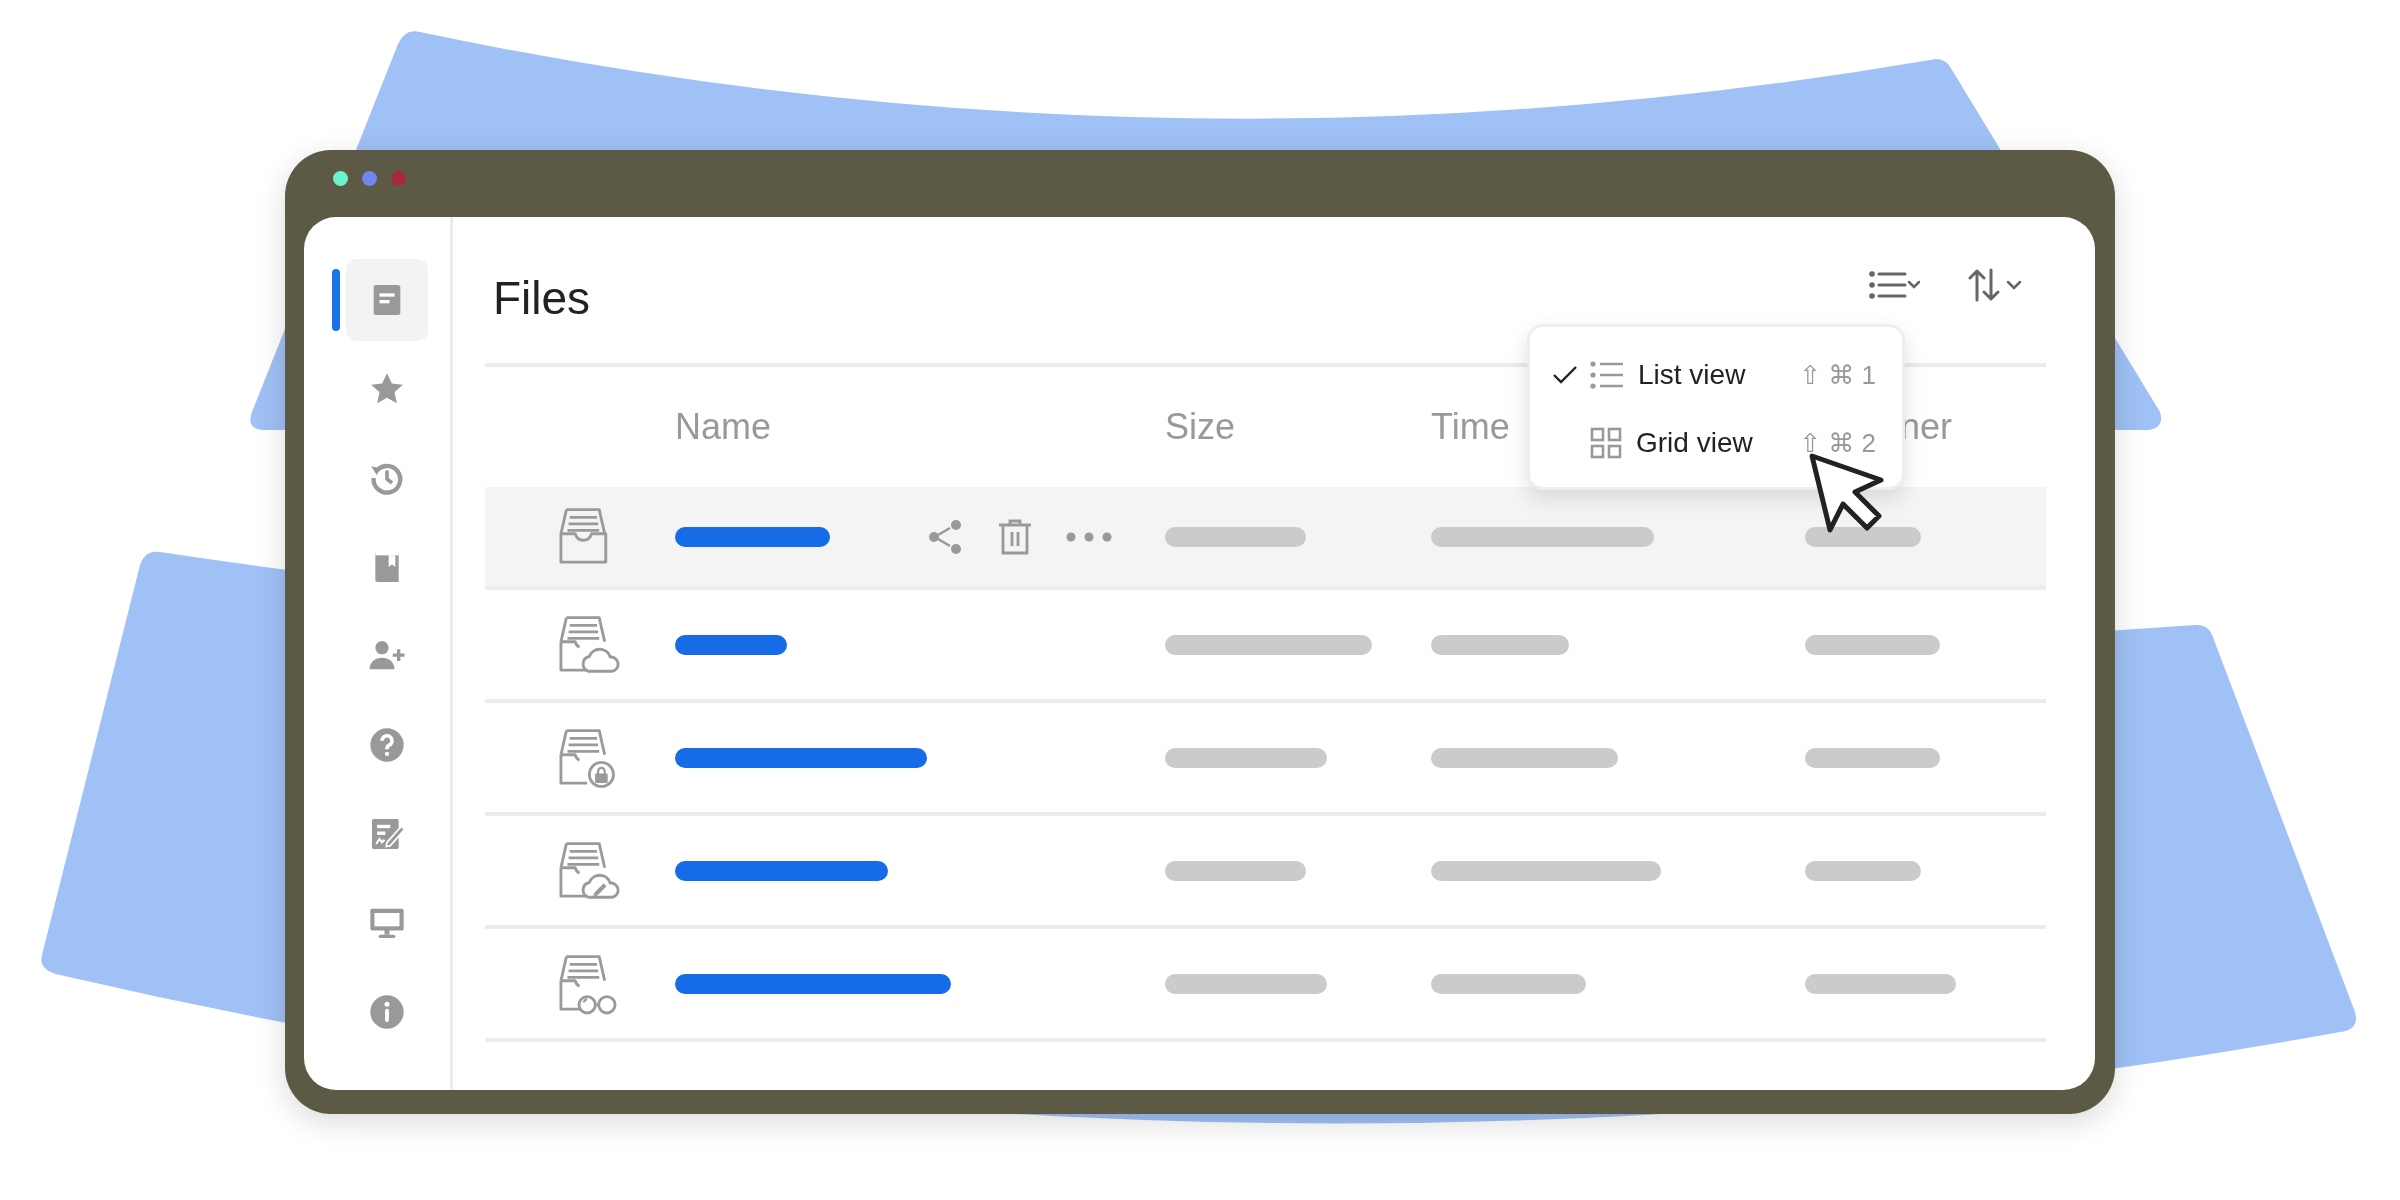 Image resolution: width=2400 pixels, height=1200 pixels. Describe the element at coordinates (1837, 375) in the screenshot. I see `keyboard-shortcut: ⇧ ⌘ 1` at that location.